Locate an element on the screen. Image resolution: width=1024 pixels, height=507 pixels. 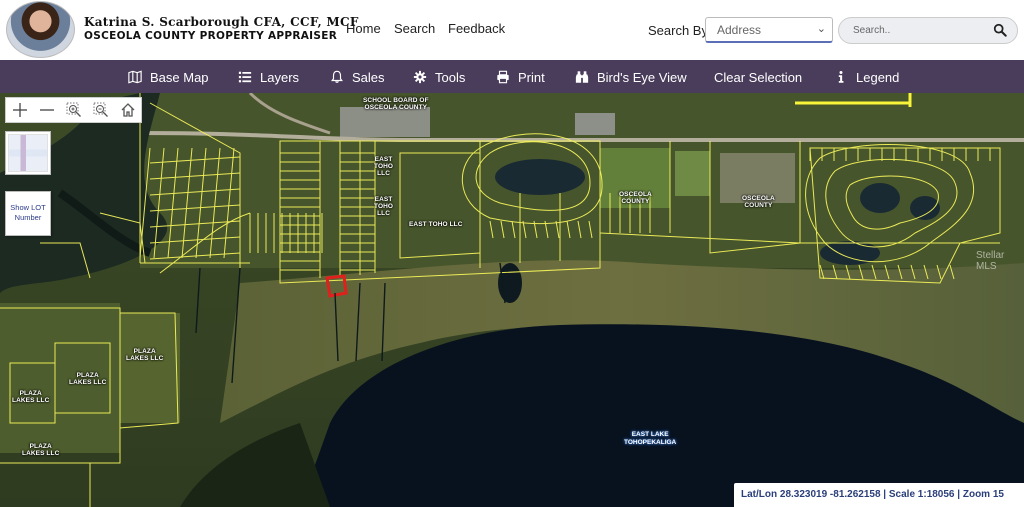
info-icon is located at coordinates (841, 76).